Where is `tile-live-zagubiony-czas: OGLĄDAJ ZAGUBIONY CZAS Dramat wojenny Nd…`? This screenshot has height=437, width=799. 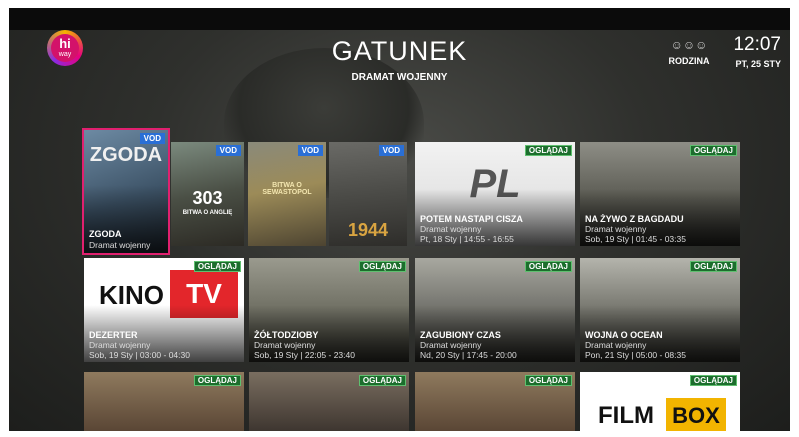 tile-live-zagubiony-czas: OGLĄDAJ ZAGUBIONY CZAS Dramat wojenny Nd… is located at coordinates (495, 310).